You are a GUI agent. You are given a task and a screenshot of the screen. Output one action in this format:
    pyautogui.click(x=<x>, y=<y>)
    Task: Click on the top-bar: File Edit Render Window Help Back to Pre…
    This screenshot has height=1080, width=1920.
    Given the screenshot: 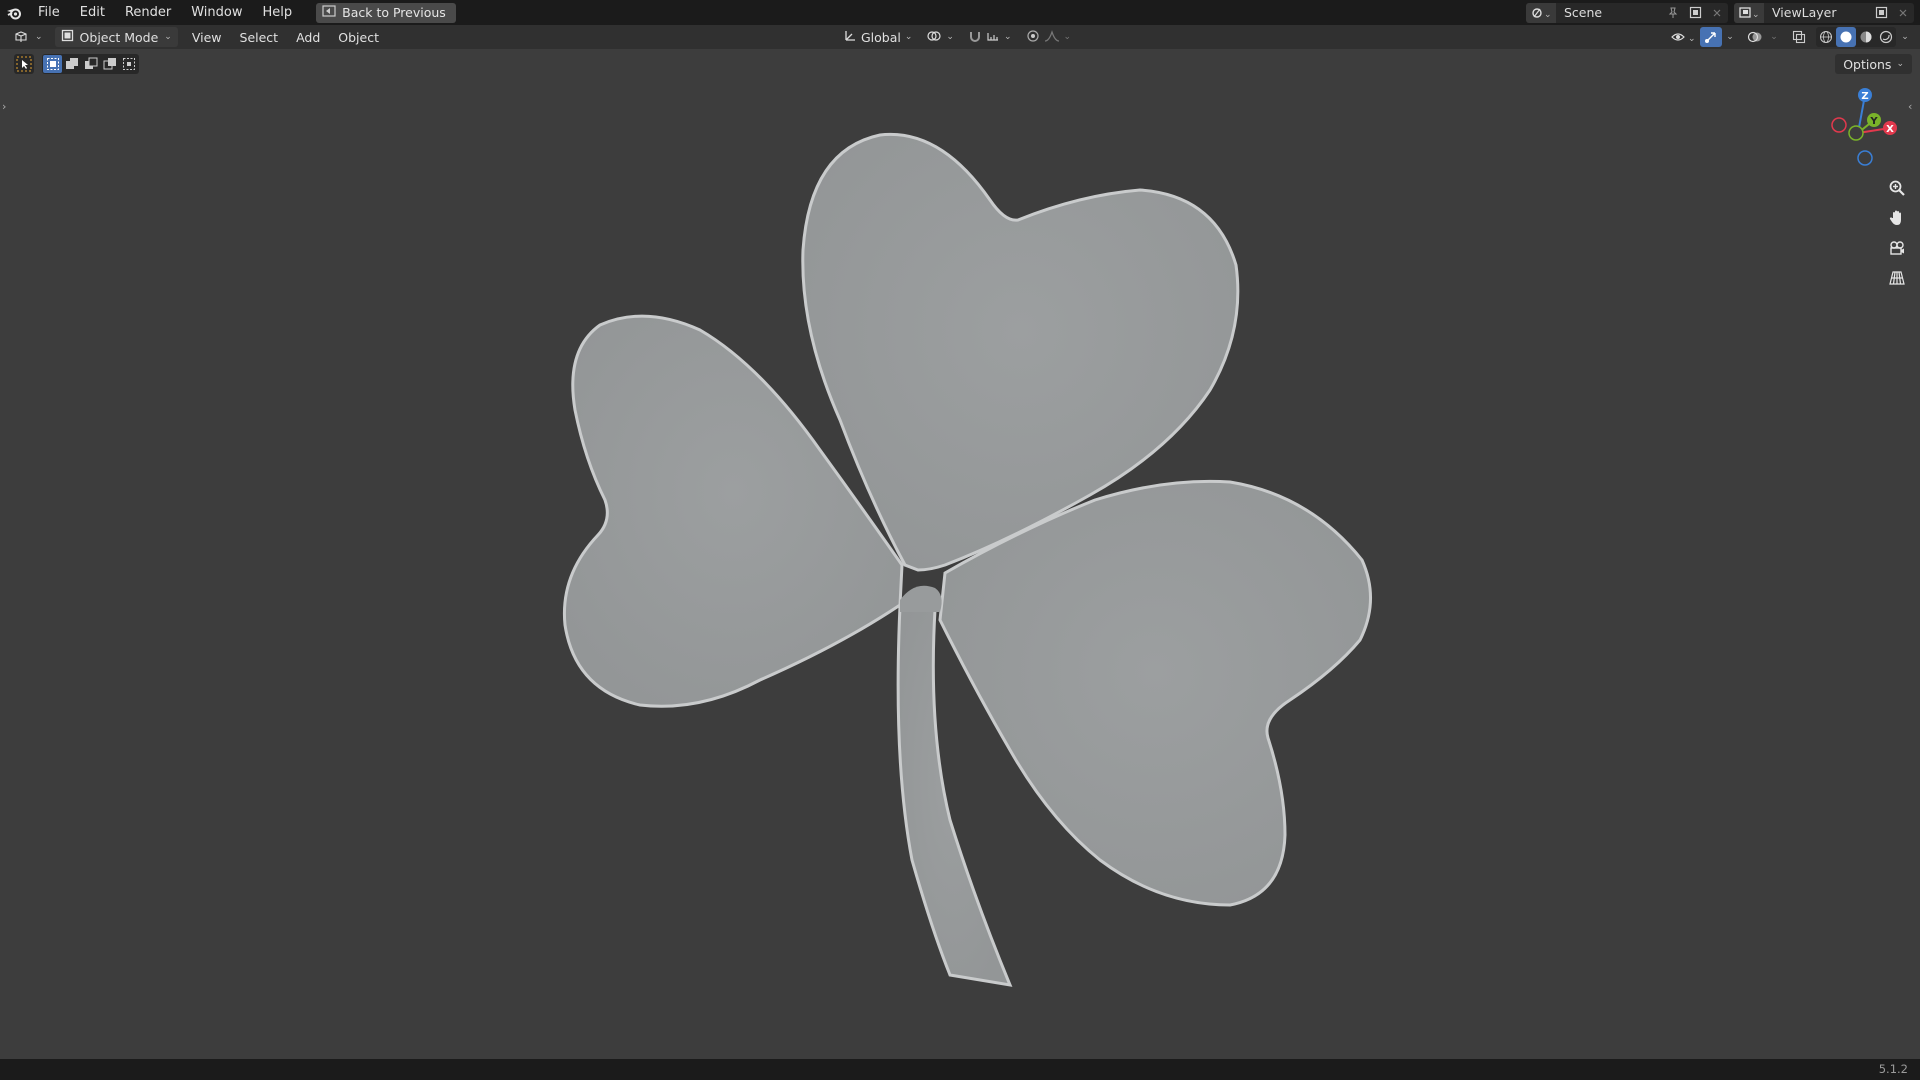 What is the action you would take?
    pyautogui.click(x=960, y=12)
    